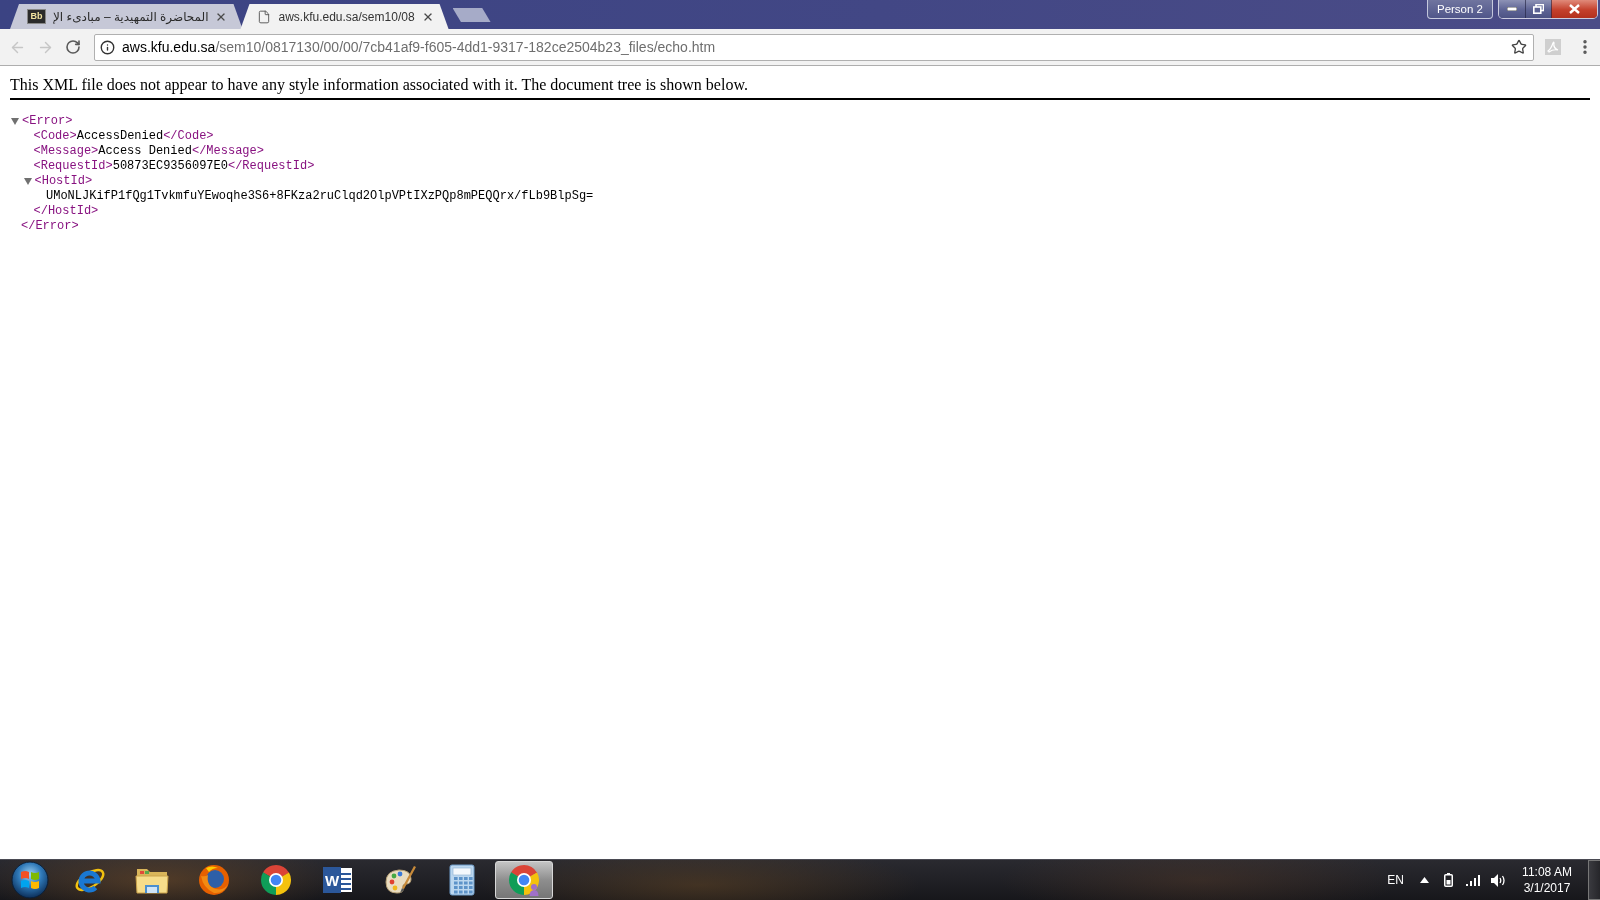 This screenshot has width=1600, height=900. Describe the element at coordinates (145, 151) in the screenshot. I see `xml-text: Access Denied` at that location.